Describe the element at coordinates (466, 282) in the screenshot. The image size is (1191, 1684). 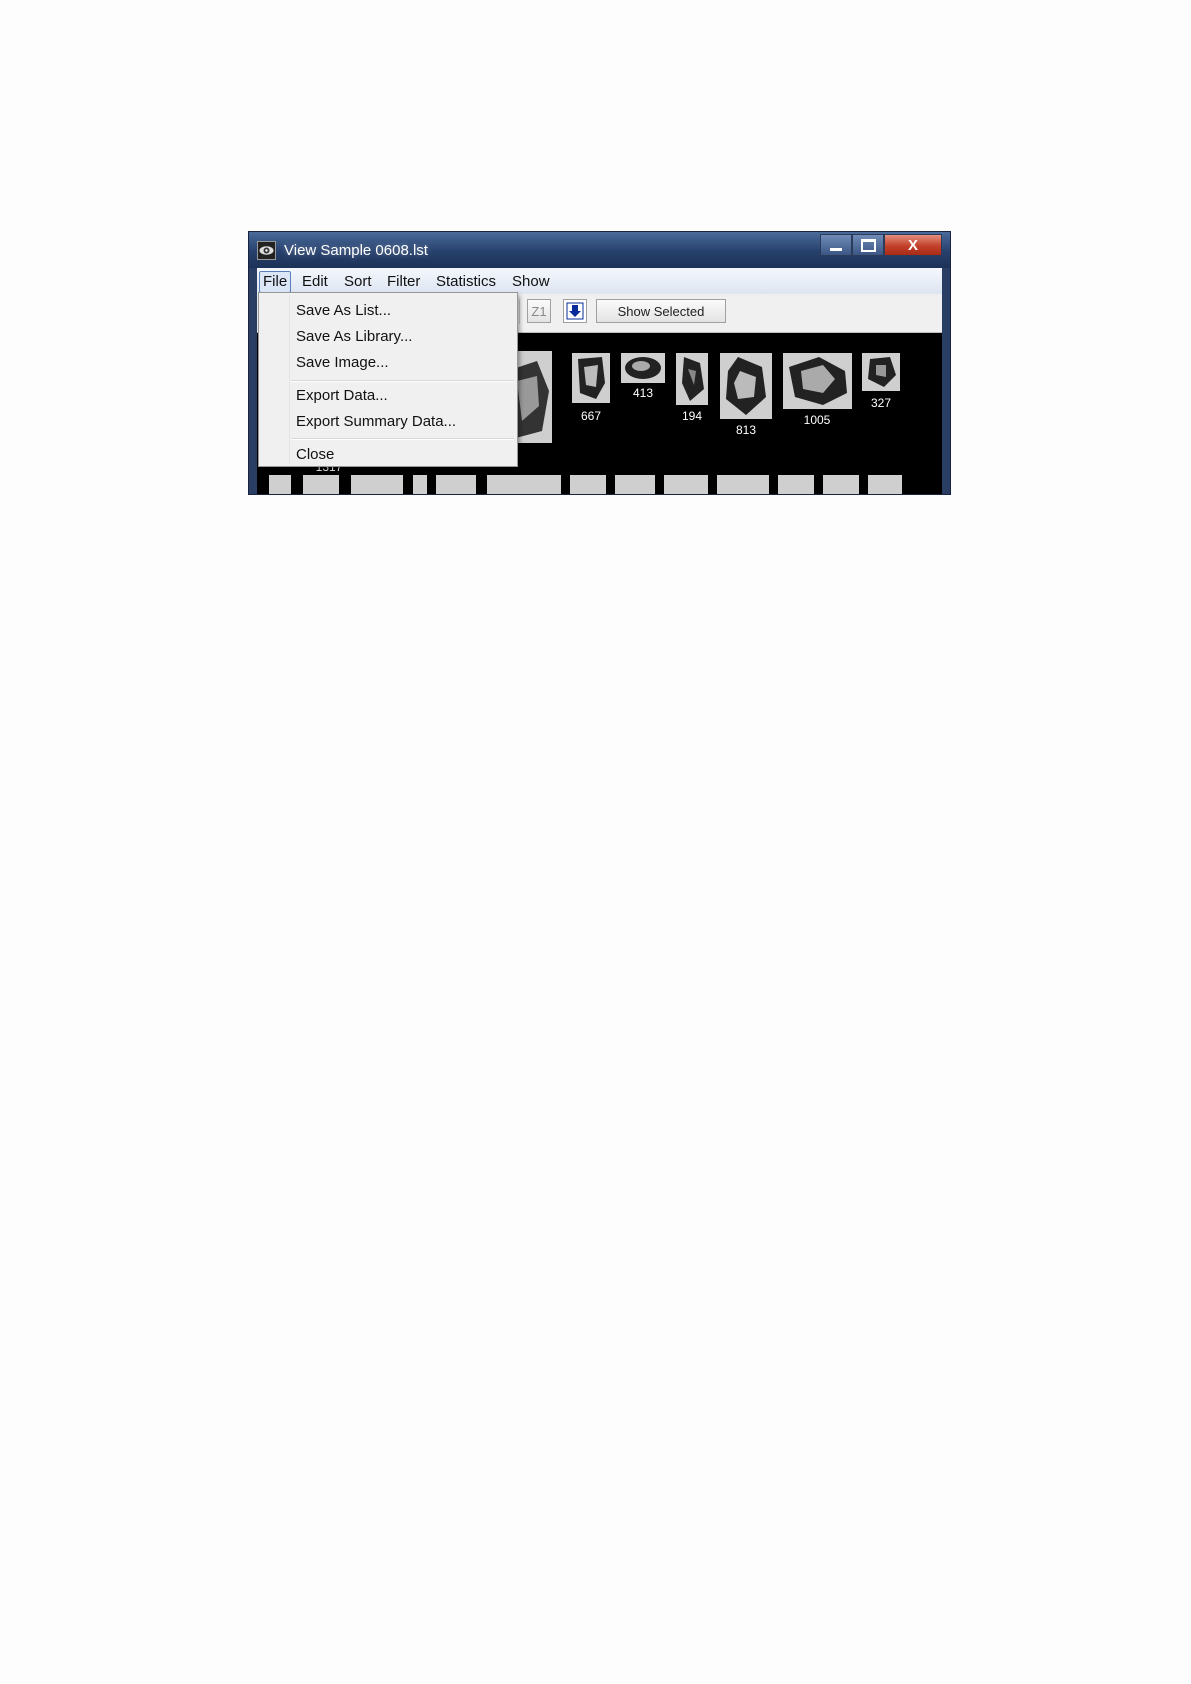
I see `menu-statistics: Statistics` at that location.